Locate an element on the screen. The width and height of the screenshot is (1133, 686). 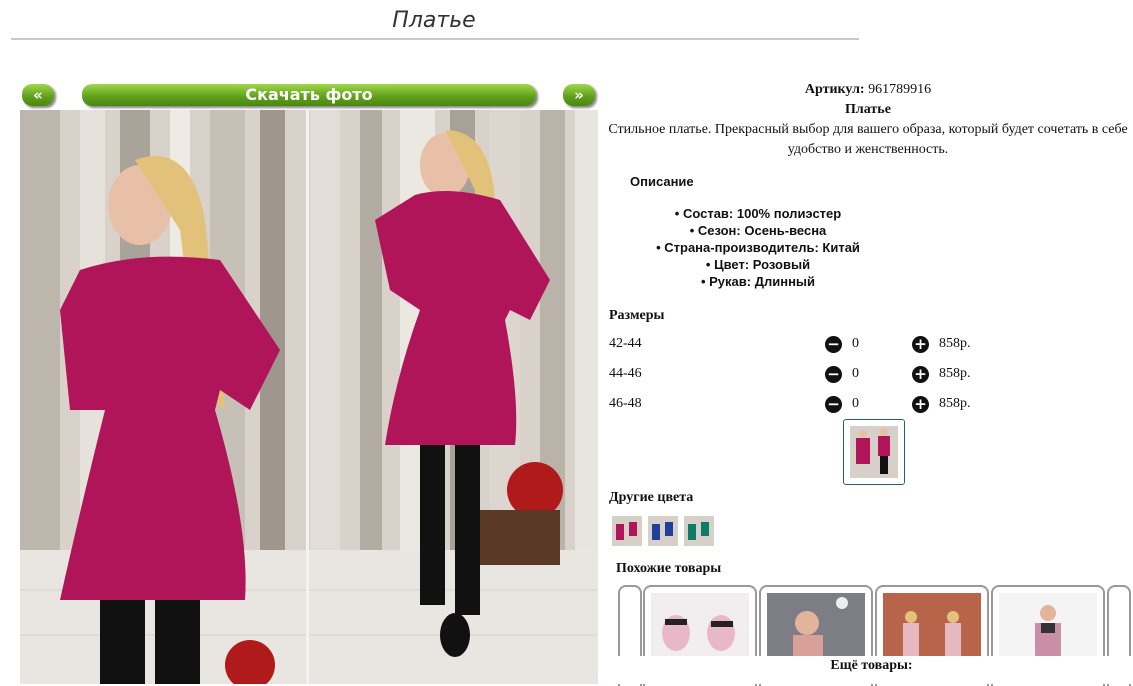
thumbnail-image is located at coordinates (874, 452).